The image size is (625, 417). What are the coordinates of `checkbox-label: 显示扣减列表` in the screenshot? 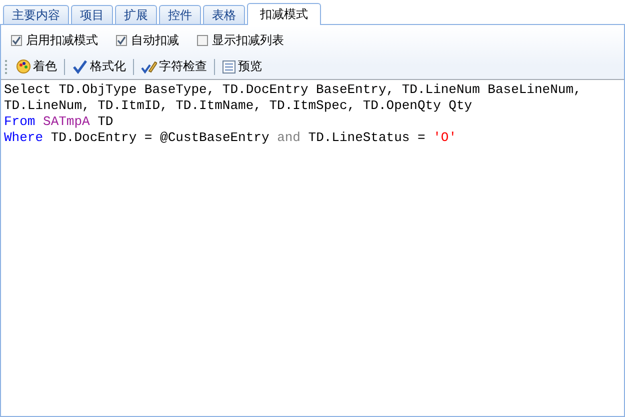 It's located at (248, 40).